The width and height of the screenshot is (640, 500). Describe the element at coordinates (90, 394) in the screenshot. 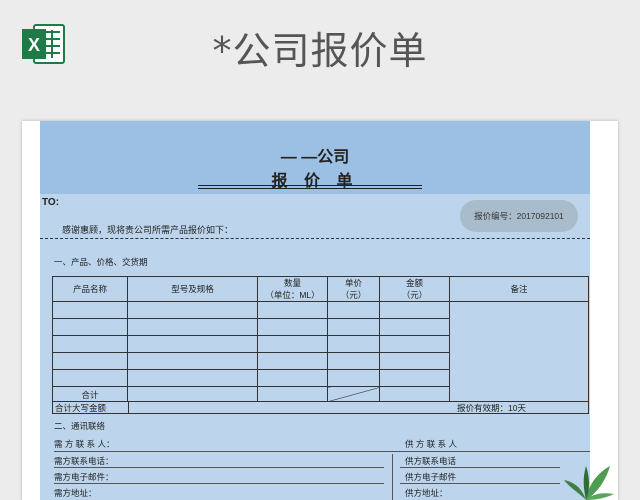

I see `total-label: 合计` at that location.